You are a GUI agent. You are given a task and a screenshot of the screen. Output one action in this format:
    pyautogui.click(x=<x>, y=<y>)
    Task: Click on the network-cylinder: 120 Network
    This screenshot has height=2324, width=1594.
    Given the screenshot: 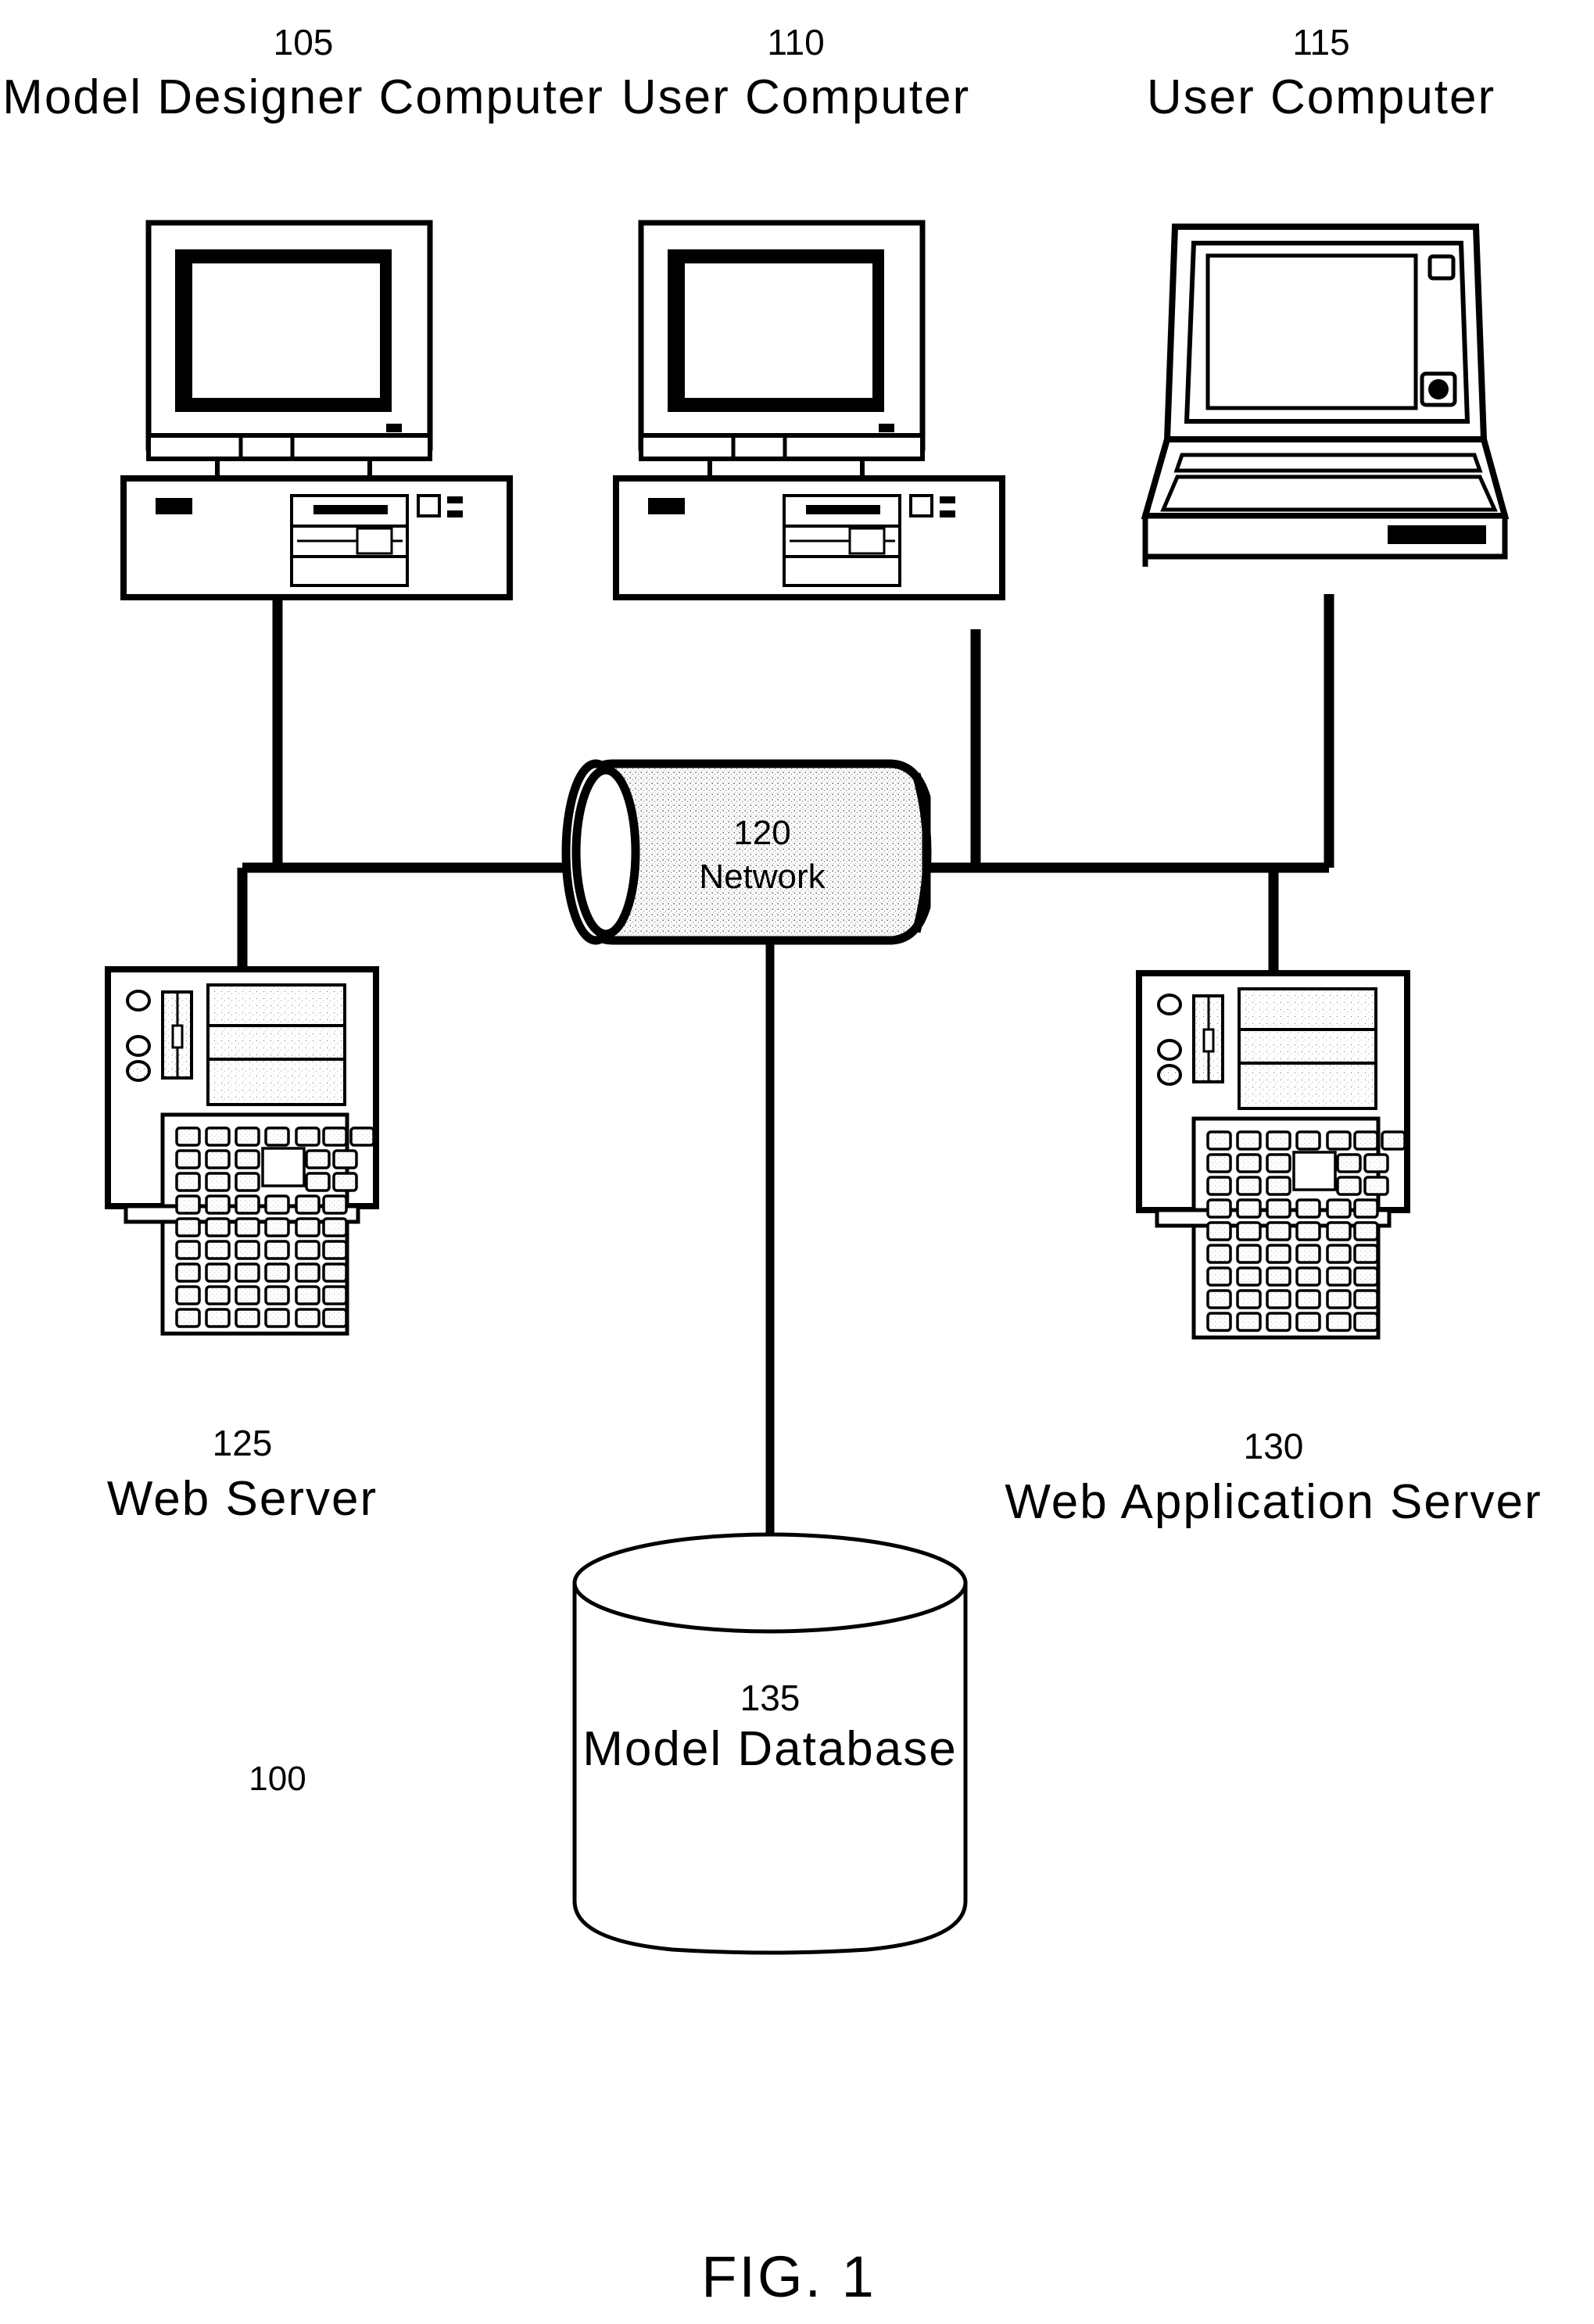 What is the action you would take?
    pyautogui.click(x=746, y=852)
    